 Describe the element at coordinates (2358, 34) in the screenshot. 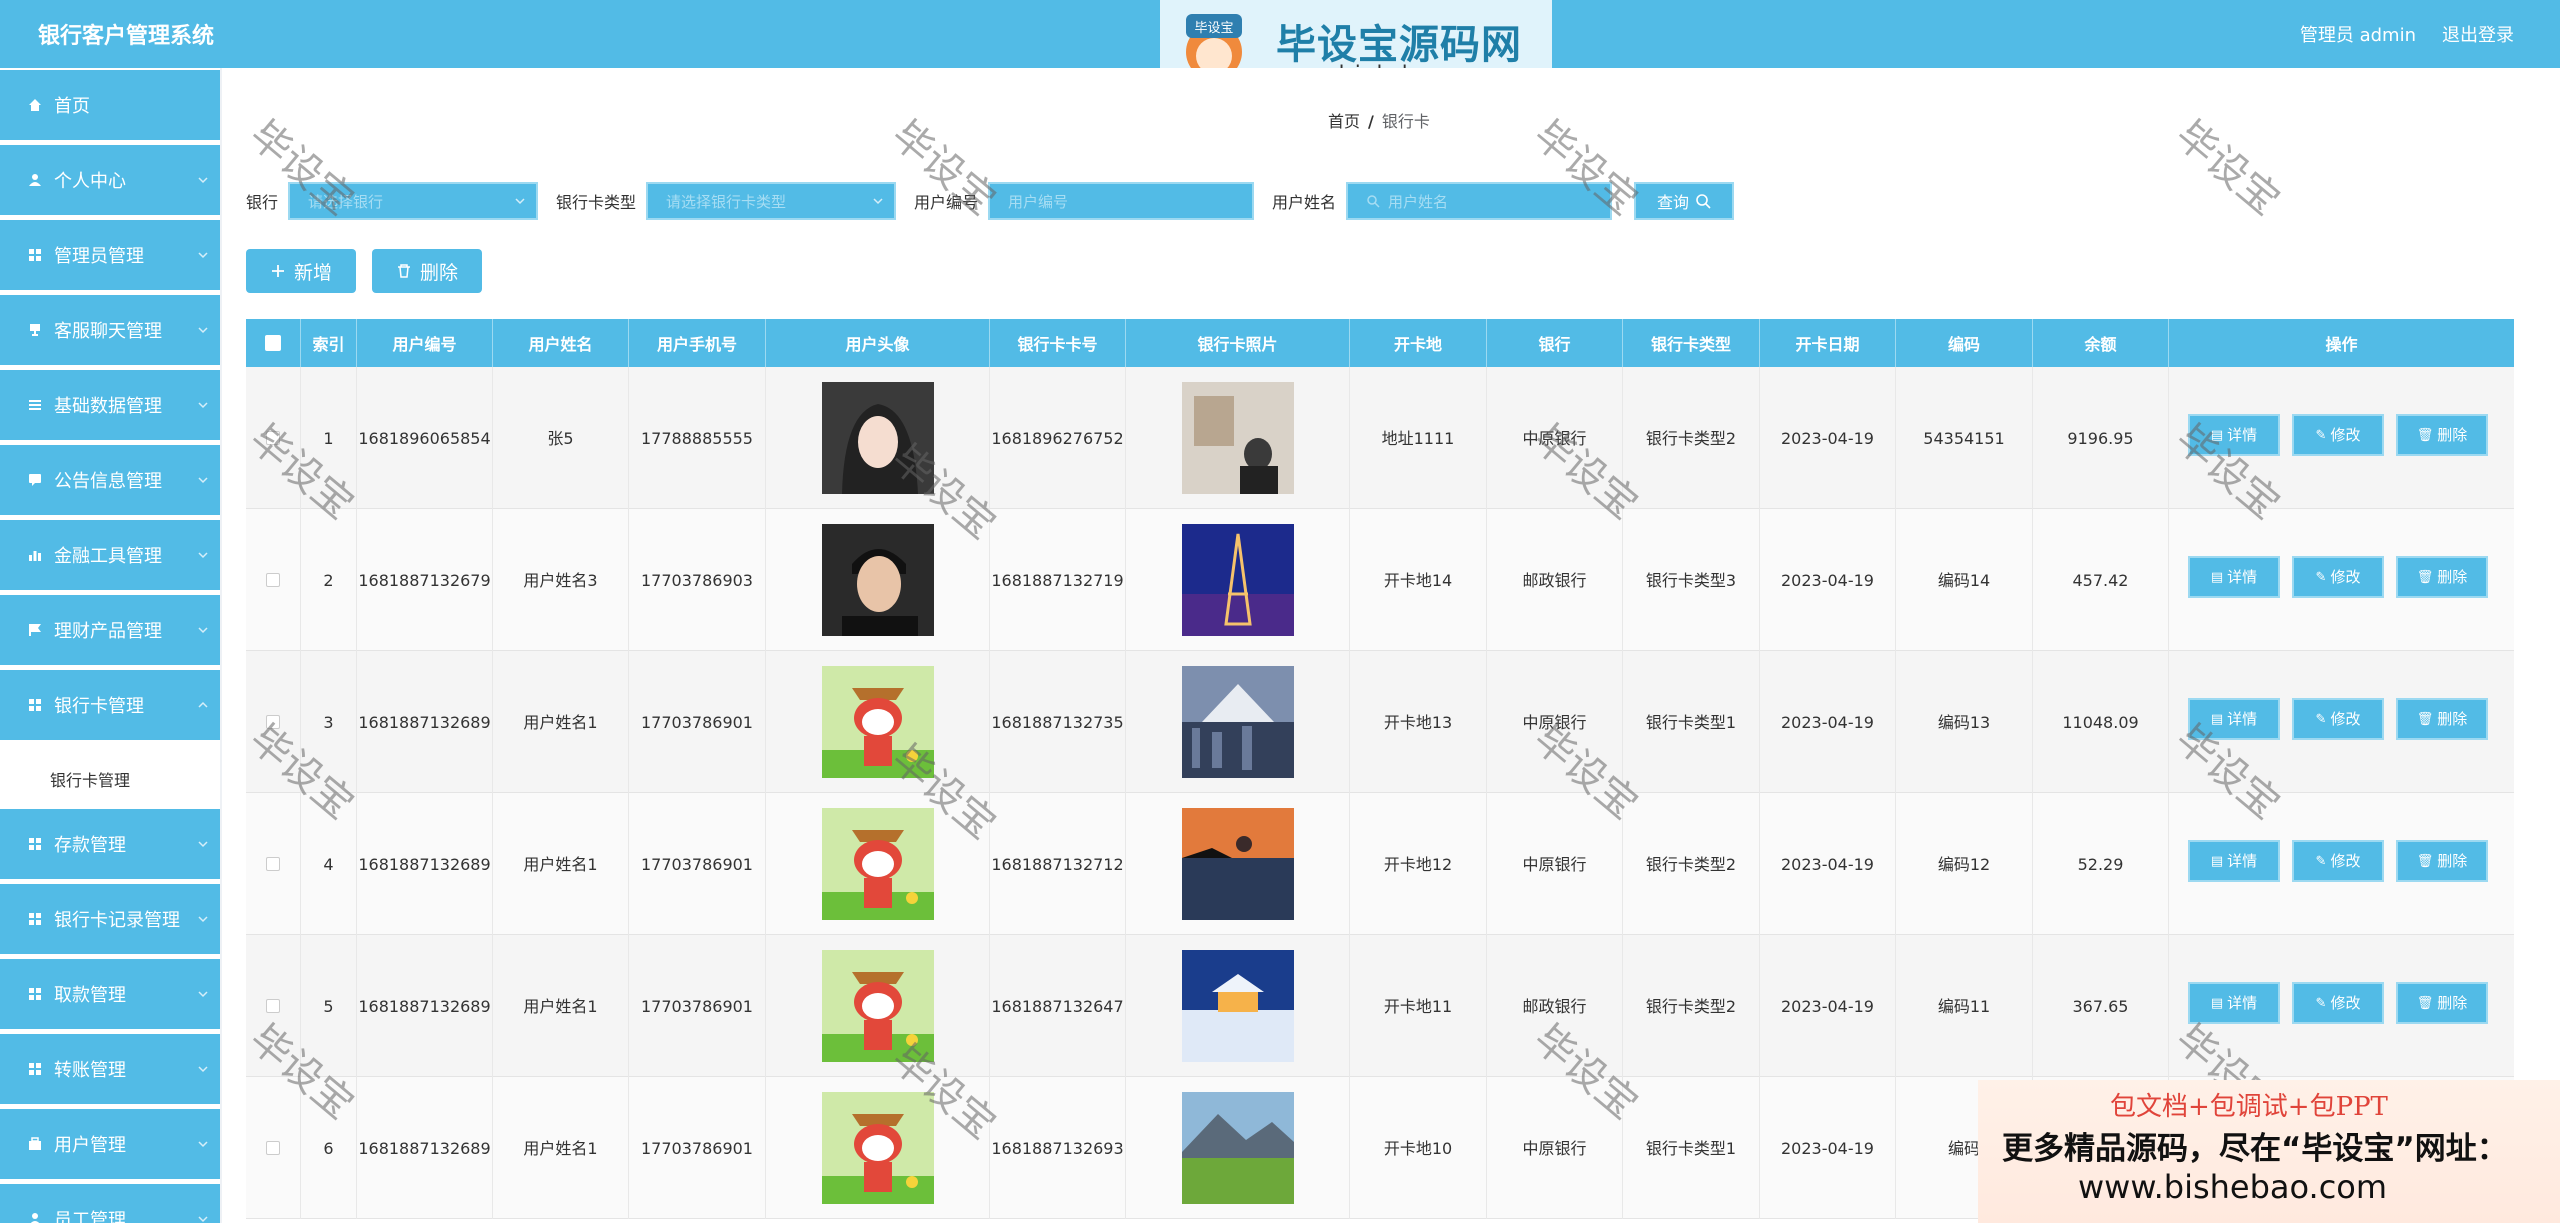

I see `admin-label: 管理员 admin` at that location.